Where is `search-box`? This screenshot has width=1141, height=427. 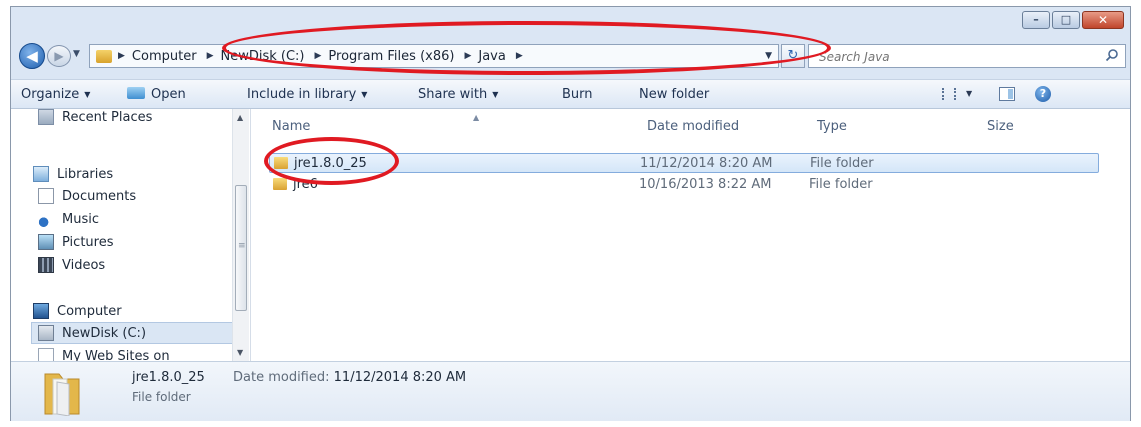 search-box is located at coordinates (967, 56).